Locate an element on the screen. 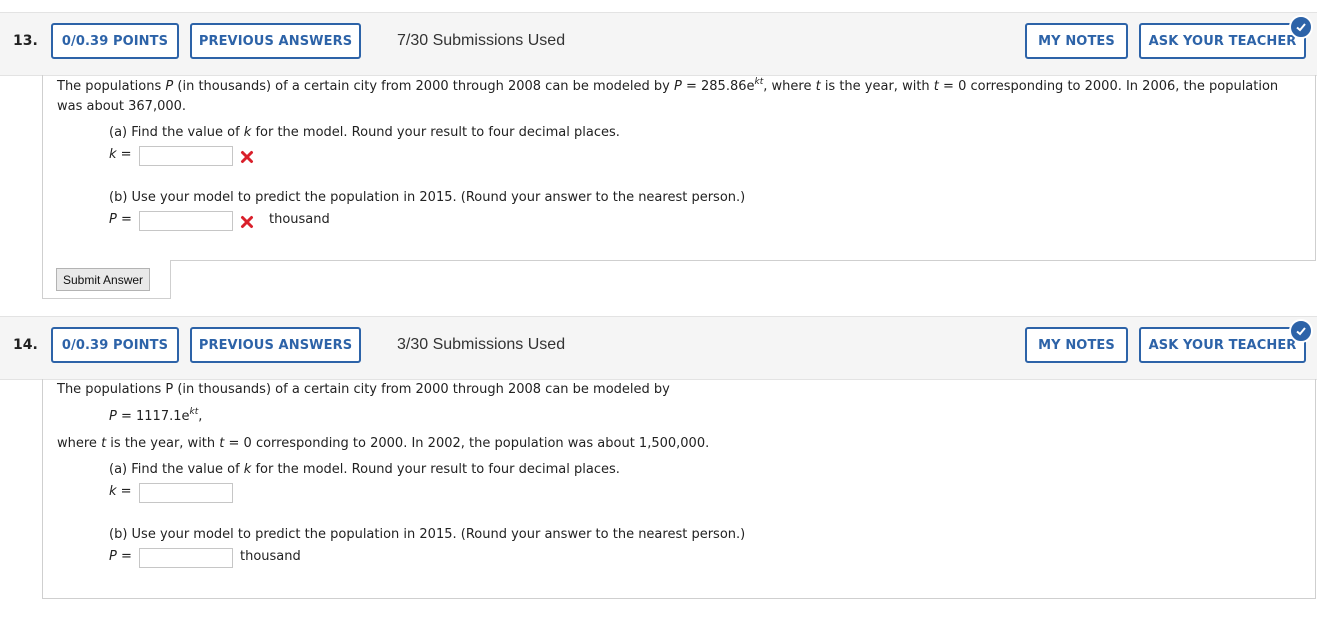 The image size is (1321, 635). submissions-used: 3/30 Submissions Used is located at coordinates (481, 344).